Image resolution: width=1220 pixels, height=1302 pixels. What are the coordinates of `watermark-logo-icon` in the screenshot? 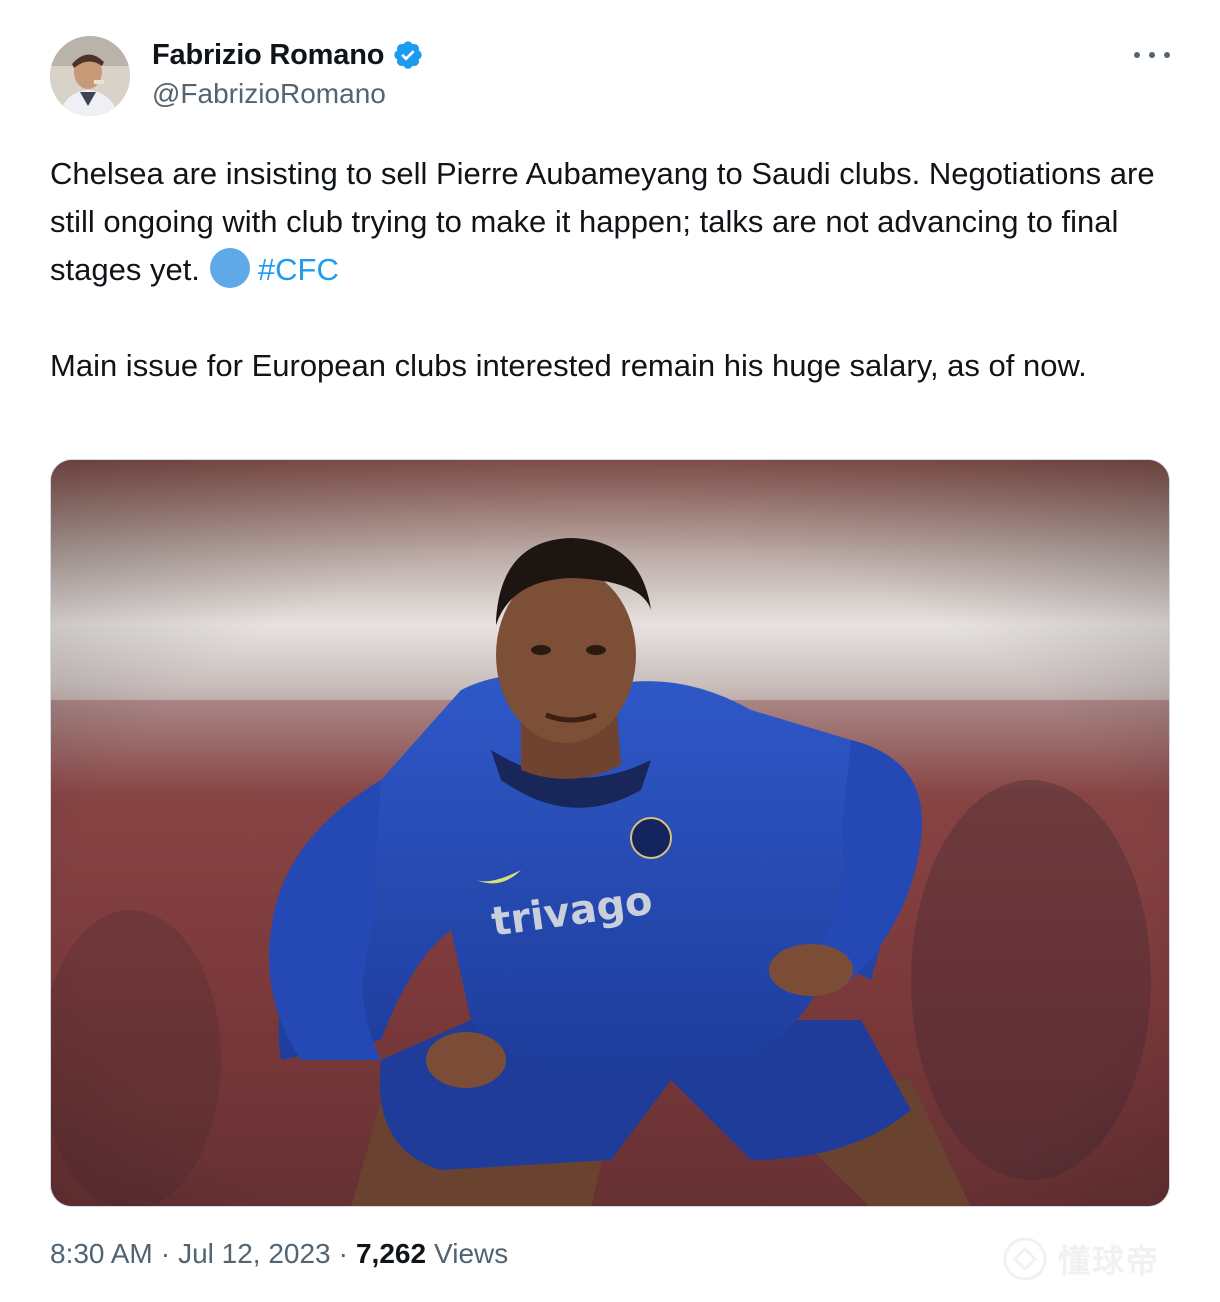 It's located at (1025, 1259).